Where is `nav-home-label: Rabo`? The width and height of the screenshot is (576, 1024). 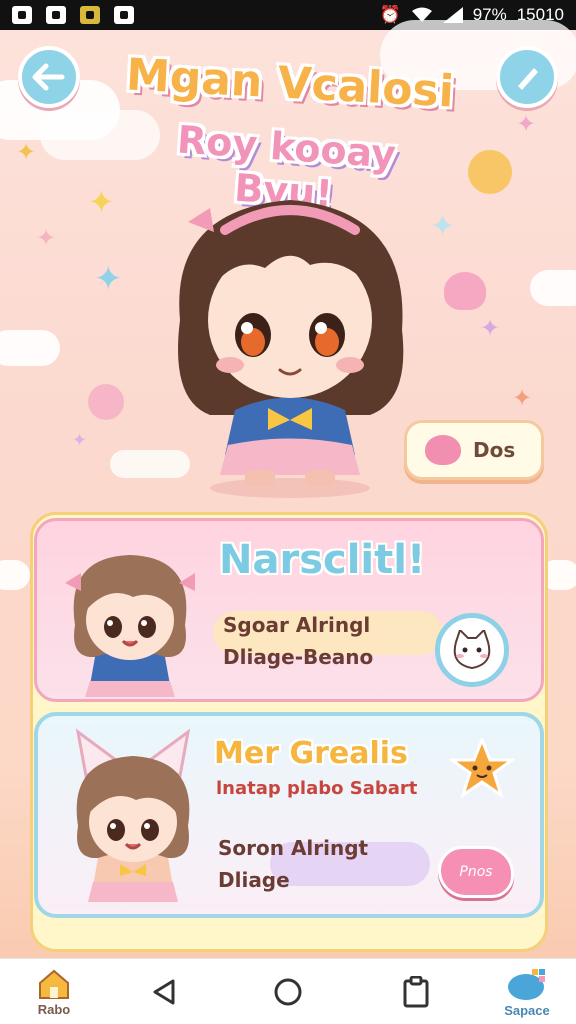 nav-home-label: Rabo is located at coordinates (54, 1009).